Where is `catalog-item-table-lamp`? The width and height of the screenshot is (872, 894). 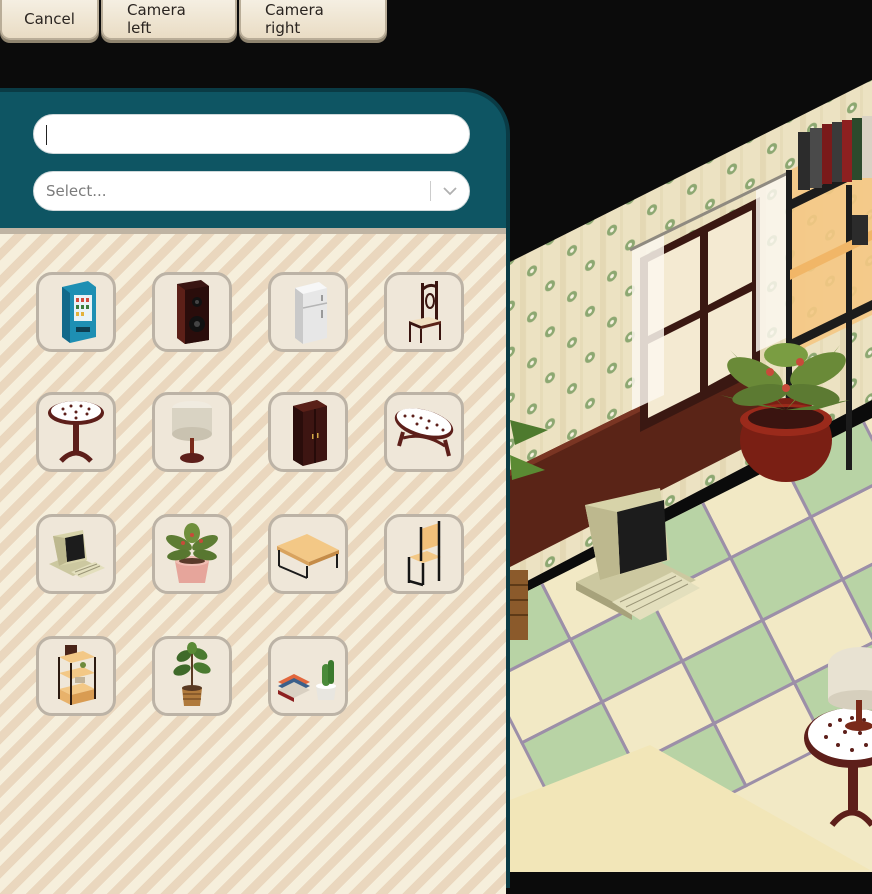 catalog-item-table-lamp is located at coordinates (192, 432).